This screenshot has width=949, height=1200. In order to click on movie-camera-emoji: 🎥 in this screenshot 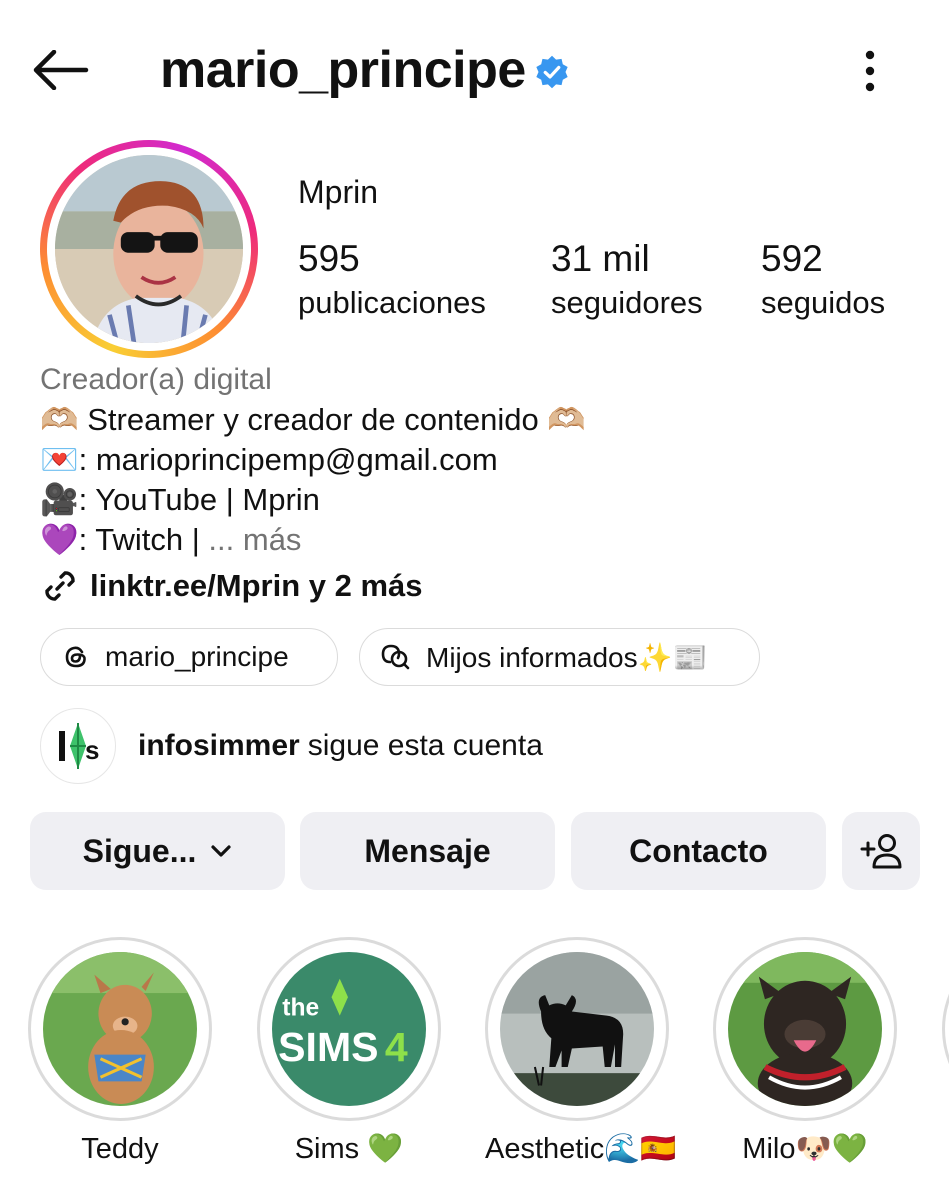, I will do `click(59, 499)`.